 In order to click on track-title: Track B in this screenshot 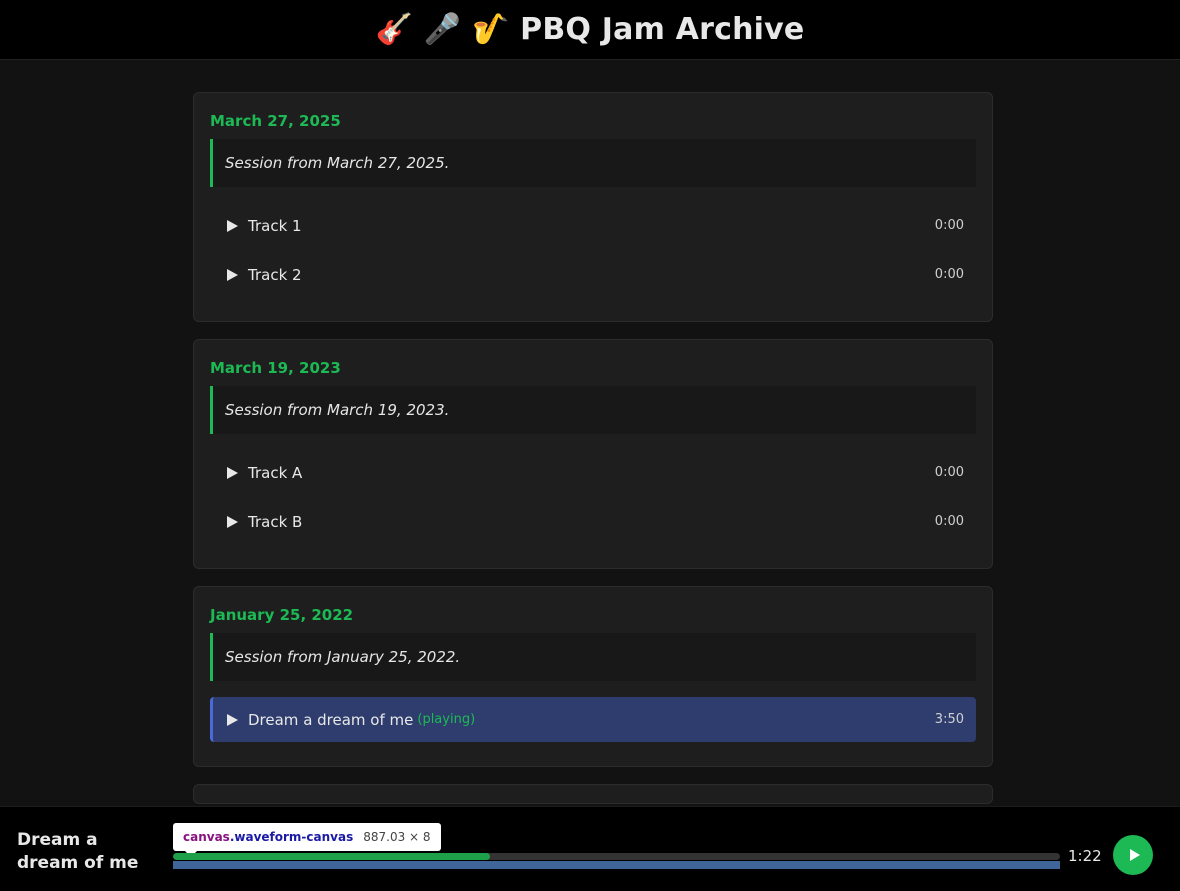, I will do `click(275, 521)`.